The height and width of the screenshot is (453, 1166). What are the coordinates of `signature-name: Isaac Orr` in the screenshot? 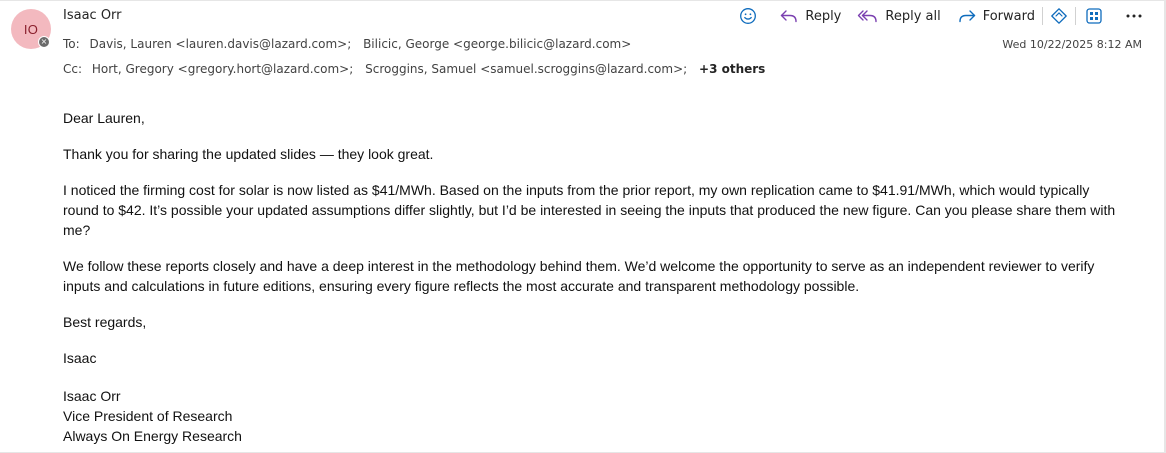 It's located at (92, 396).